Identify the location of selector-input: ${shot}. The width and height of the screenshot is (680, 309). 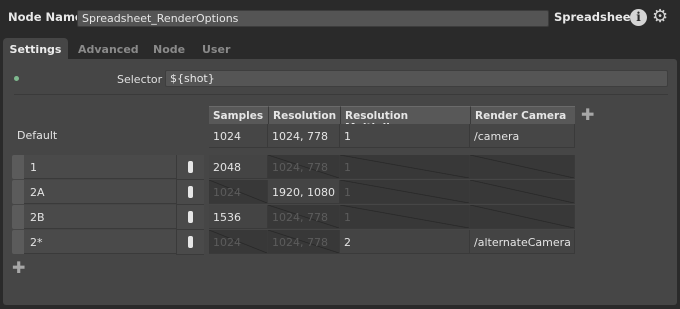
(416, 78).